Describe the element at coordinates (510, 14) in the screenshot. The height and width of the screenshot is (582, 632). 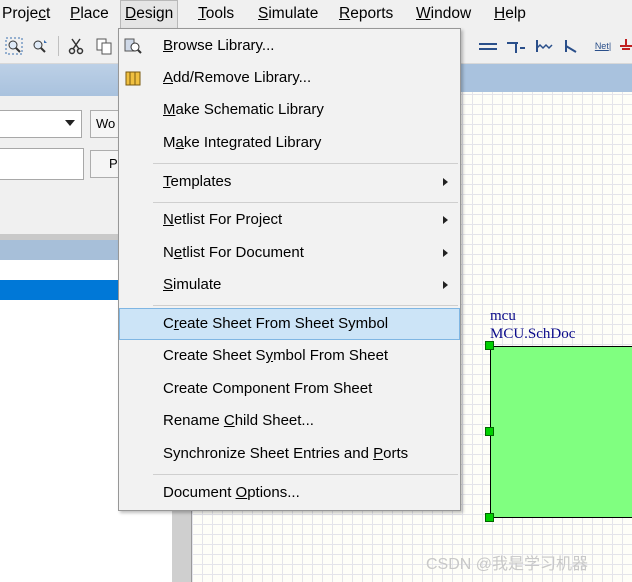
I see `menu-help: Help` at that location.